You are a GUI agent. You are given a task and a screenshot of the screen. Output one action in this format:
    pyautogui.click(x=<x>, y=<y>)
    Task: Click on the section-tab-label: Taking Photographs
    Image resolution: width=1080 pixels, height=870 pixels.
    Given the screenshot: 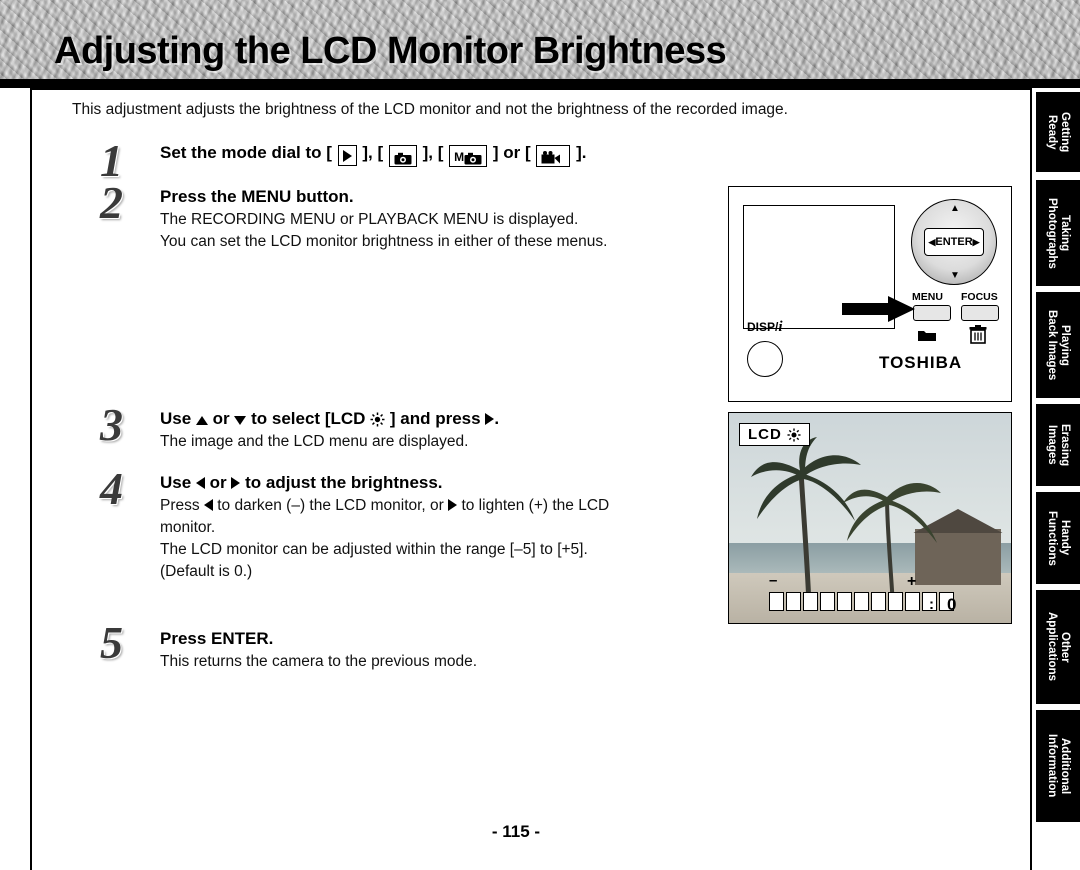 What is the action you would take?
    pyautogui.click(x=1058, y=233)
    